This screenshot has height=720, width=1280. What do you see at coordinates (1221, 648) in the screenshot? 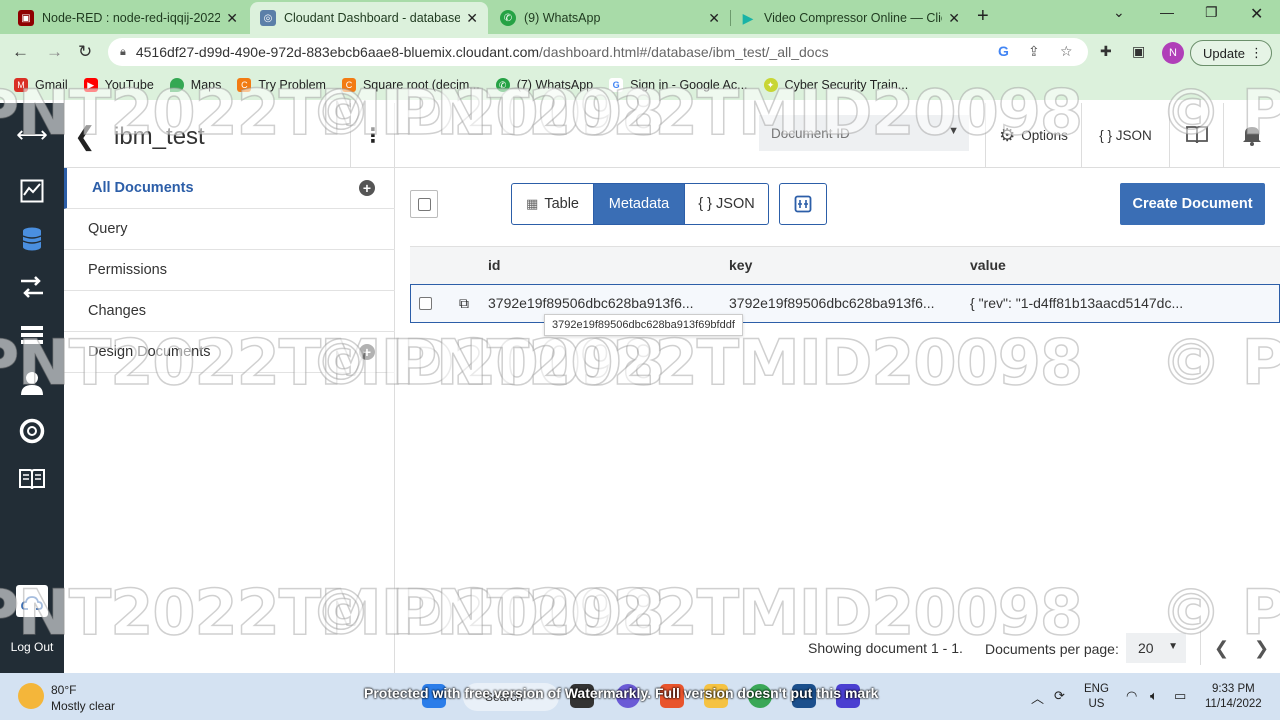
I see `prev-page-icon: ❮` at bounding box center [1221, 648].